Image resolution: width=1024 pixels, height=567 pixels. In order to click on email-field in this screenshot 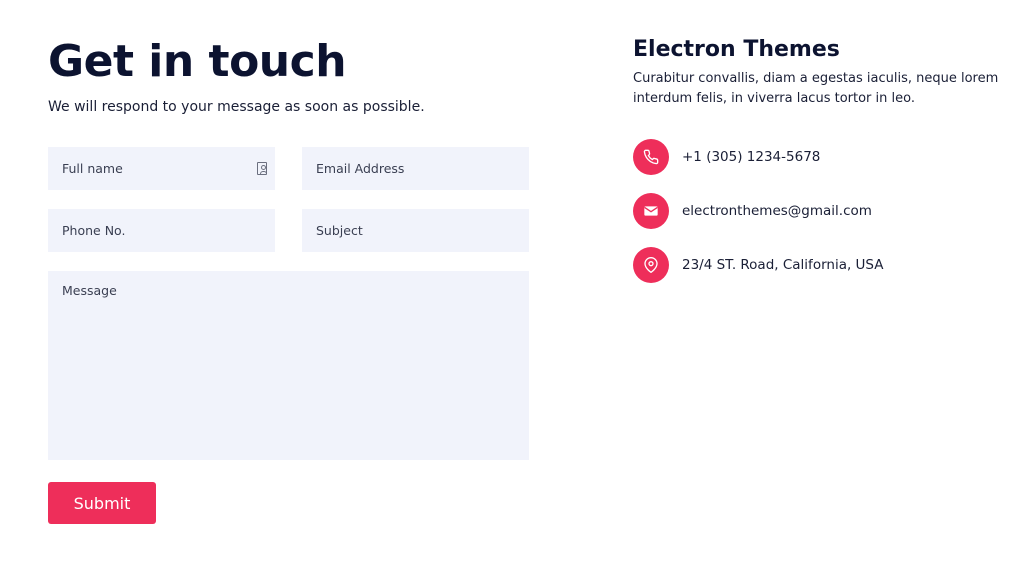, I will do `click(415, 168)`.